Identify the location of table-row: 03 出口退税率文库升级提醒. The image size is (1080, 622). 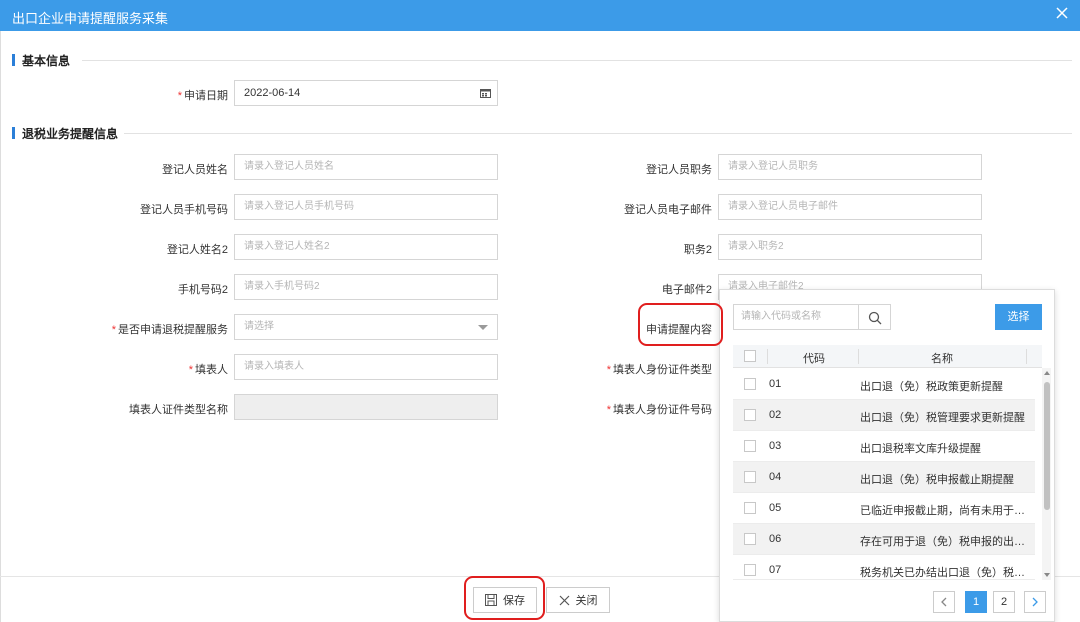
(884, 446).